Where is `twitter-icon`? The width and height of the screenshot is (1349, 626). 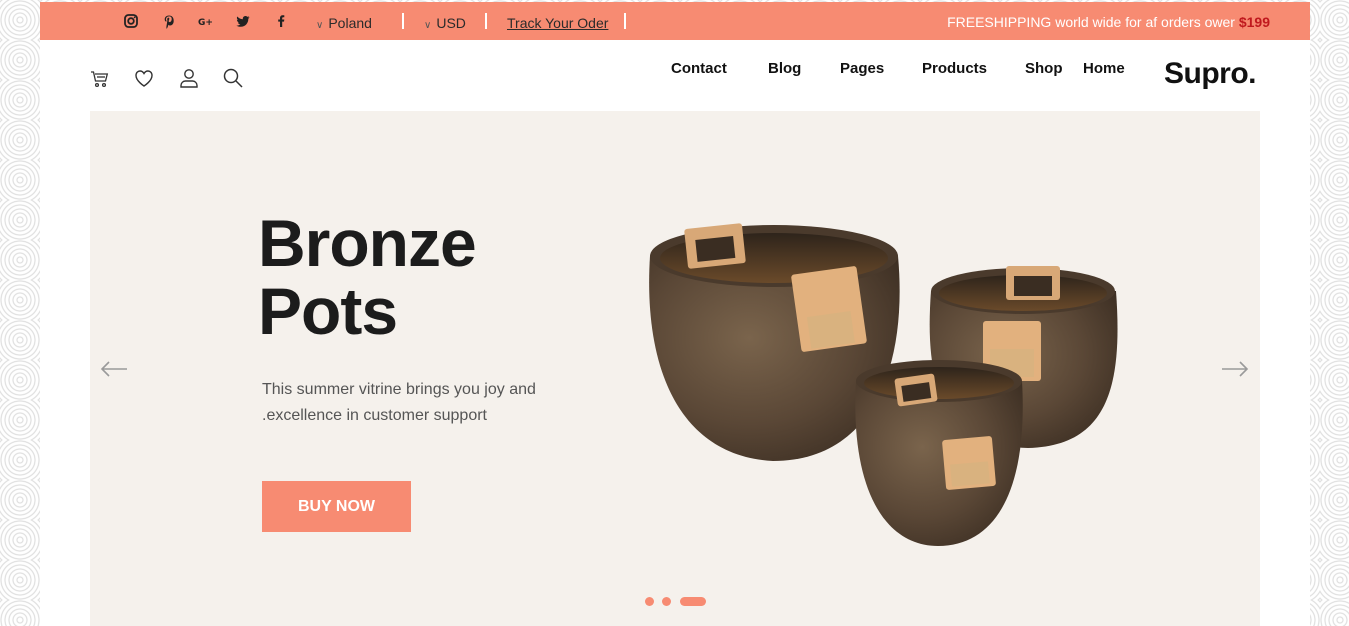 twitter-icon is located at coordinates (243, 21).